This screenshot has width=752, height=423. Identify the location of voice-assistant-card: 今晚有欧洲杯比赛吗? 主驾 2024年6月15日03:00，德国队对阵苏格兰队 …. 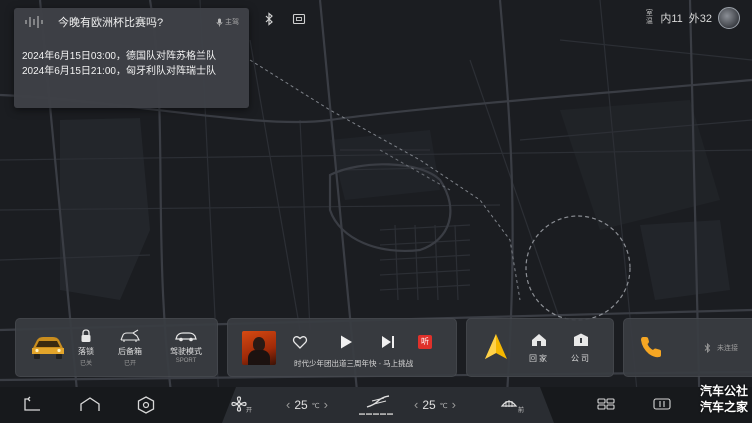
(131, 58).